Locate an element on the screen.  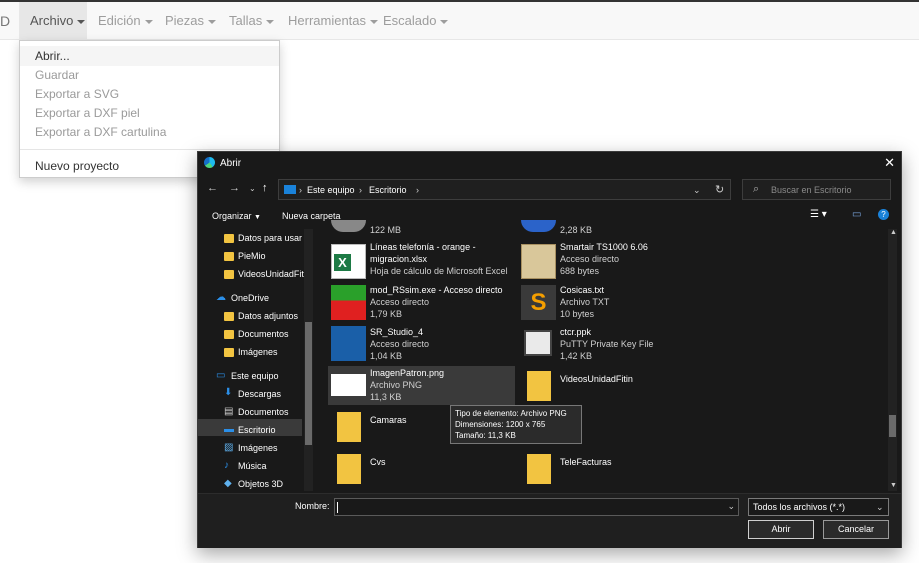
open-button: Abrir is located at coordinates (781, 529).